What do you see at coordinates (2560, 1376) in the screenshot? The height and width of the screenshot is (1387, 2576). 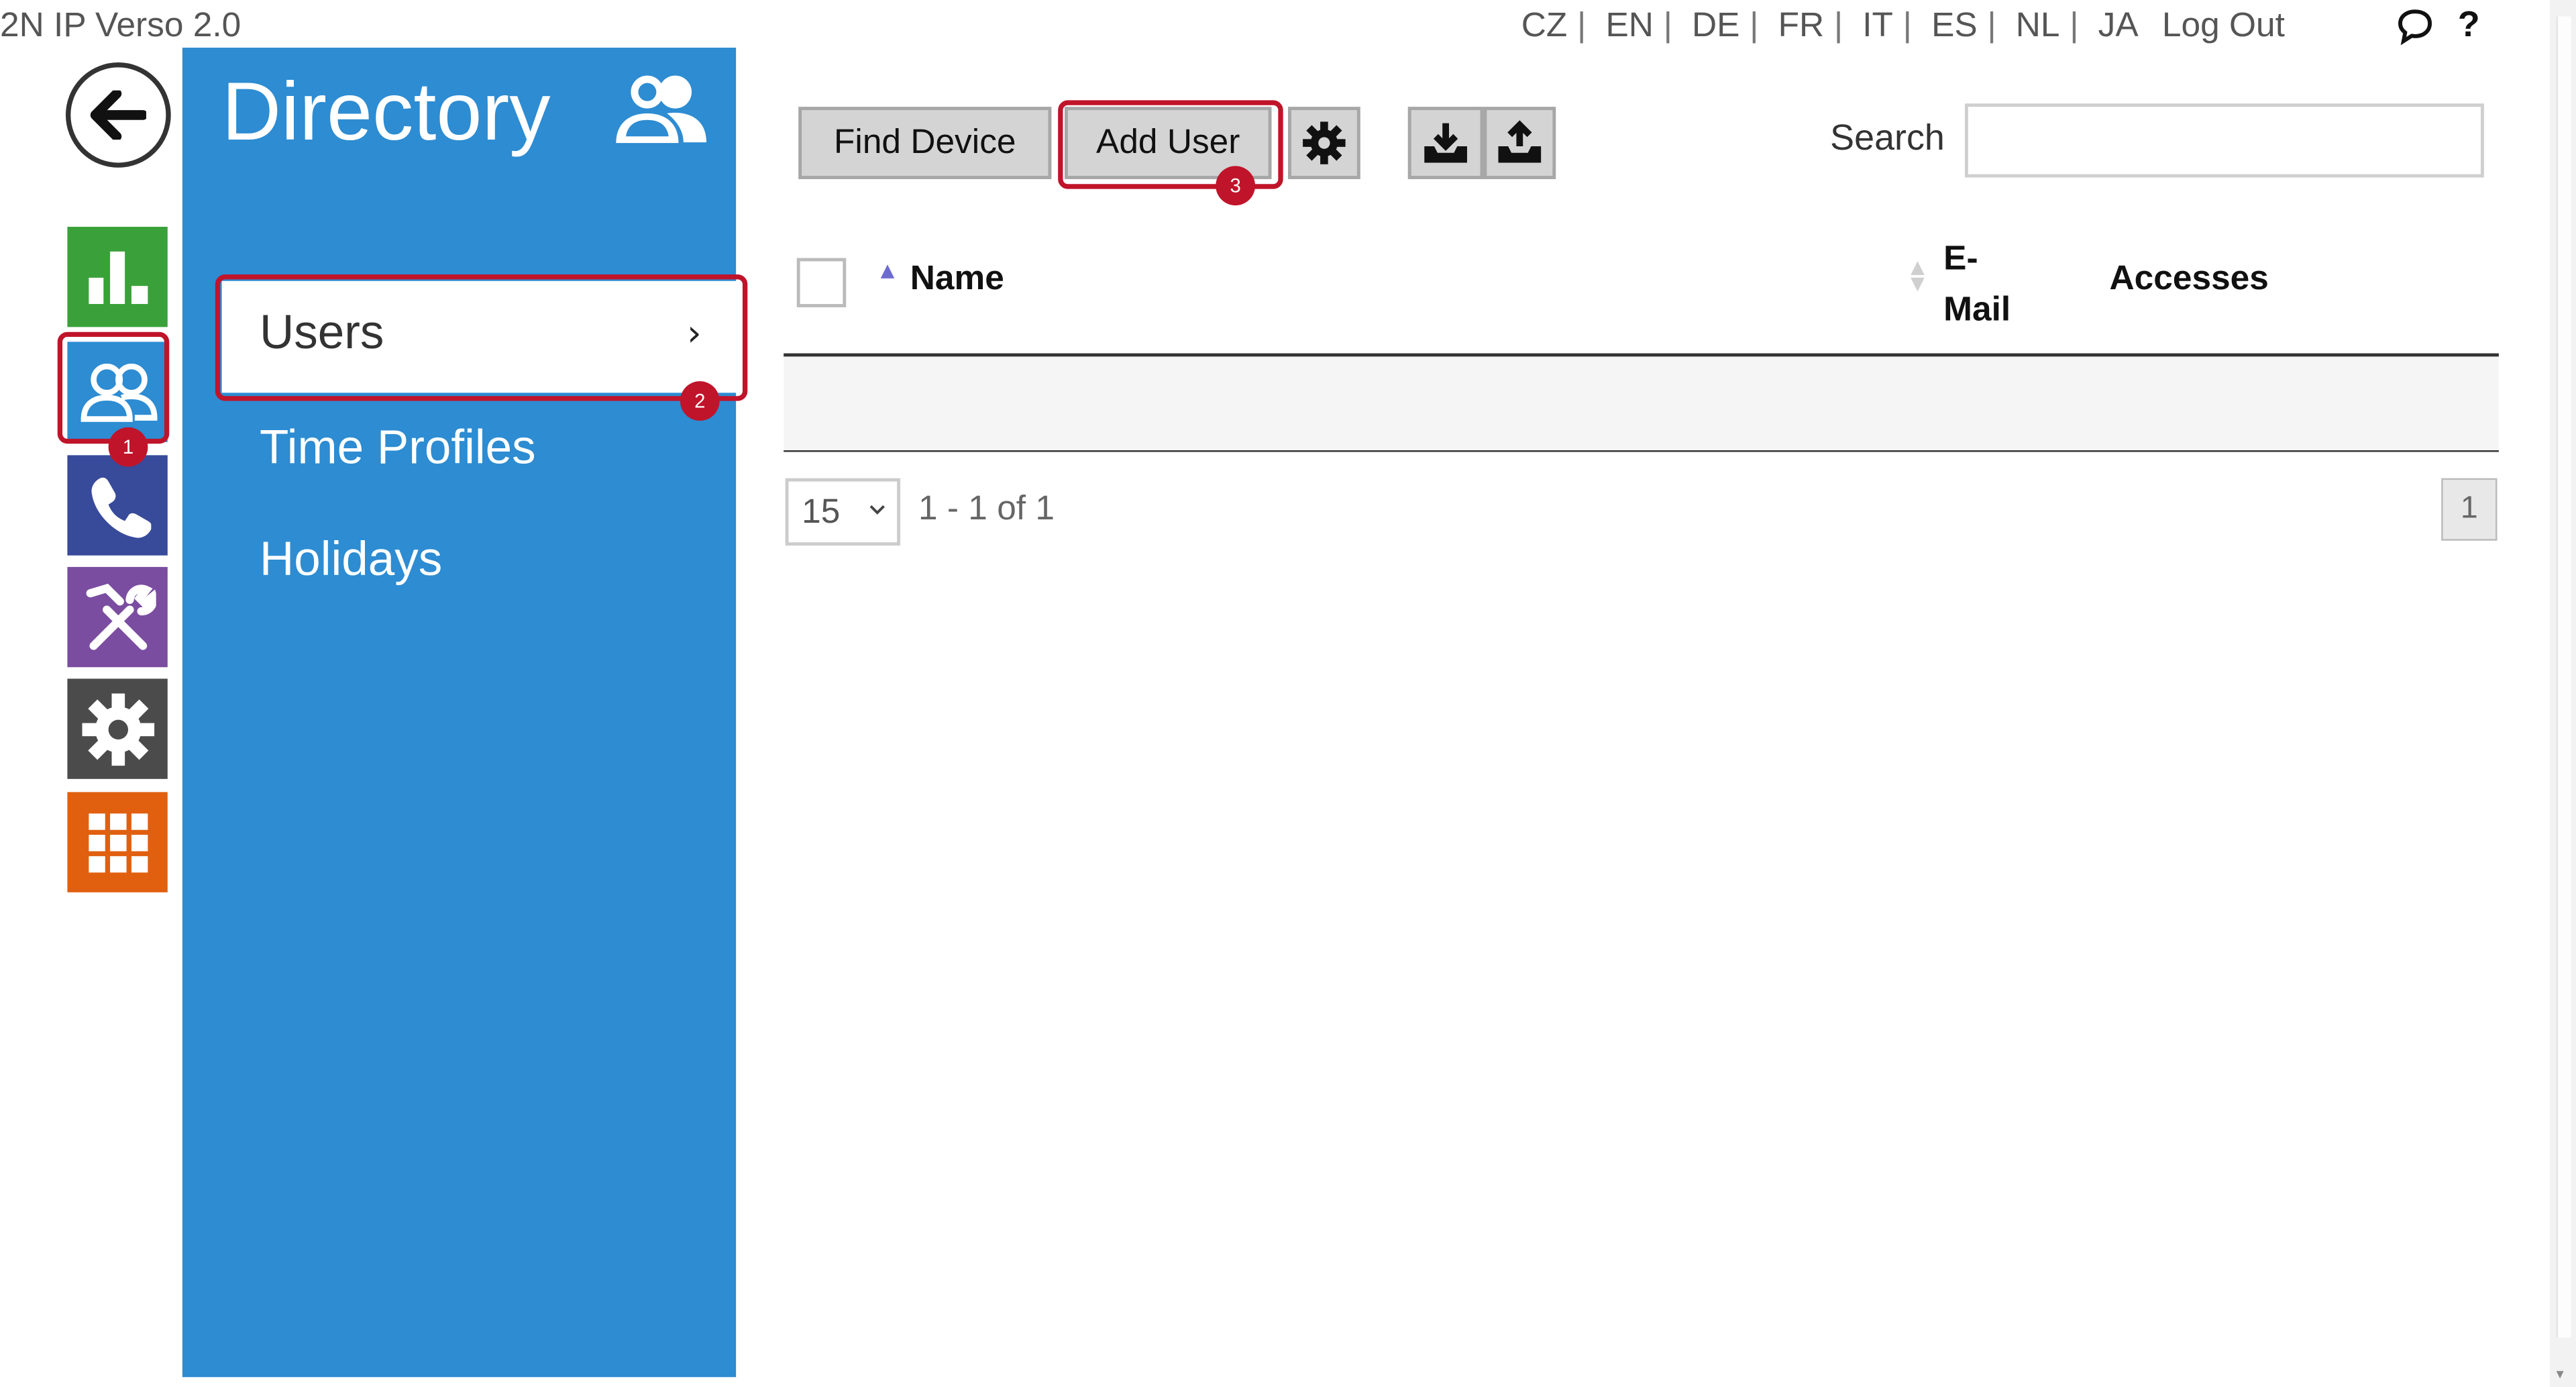 I see `scroll-down-icon: ▾` at bounding box center [2560, 1376].